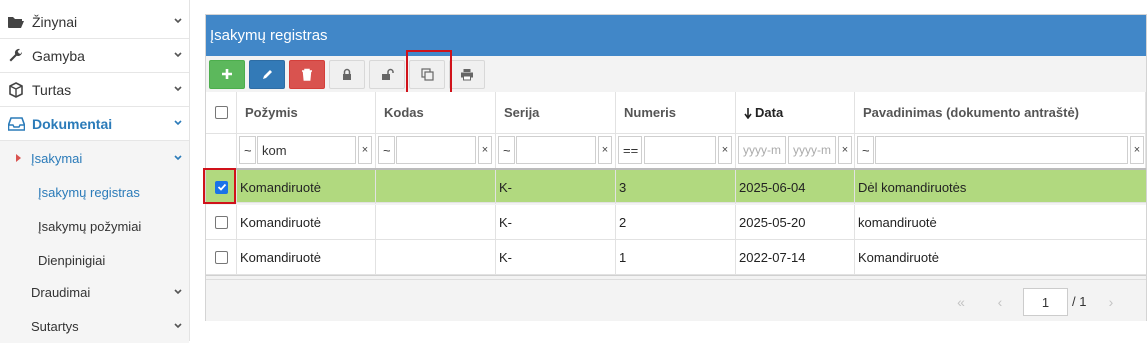  Describe the element at coordinates (556, 150) in the screenshot. I see `filter-input-serija` at that location.